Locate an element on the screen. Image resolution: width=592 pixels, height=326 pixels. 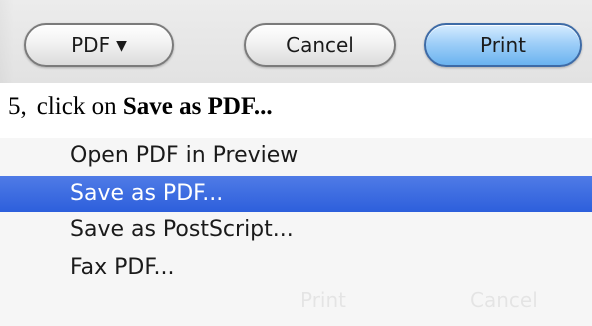
pdf-menu-button: PDF ▼ is located at coordinates (99, 45).